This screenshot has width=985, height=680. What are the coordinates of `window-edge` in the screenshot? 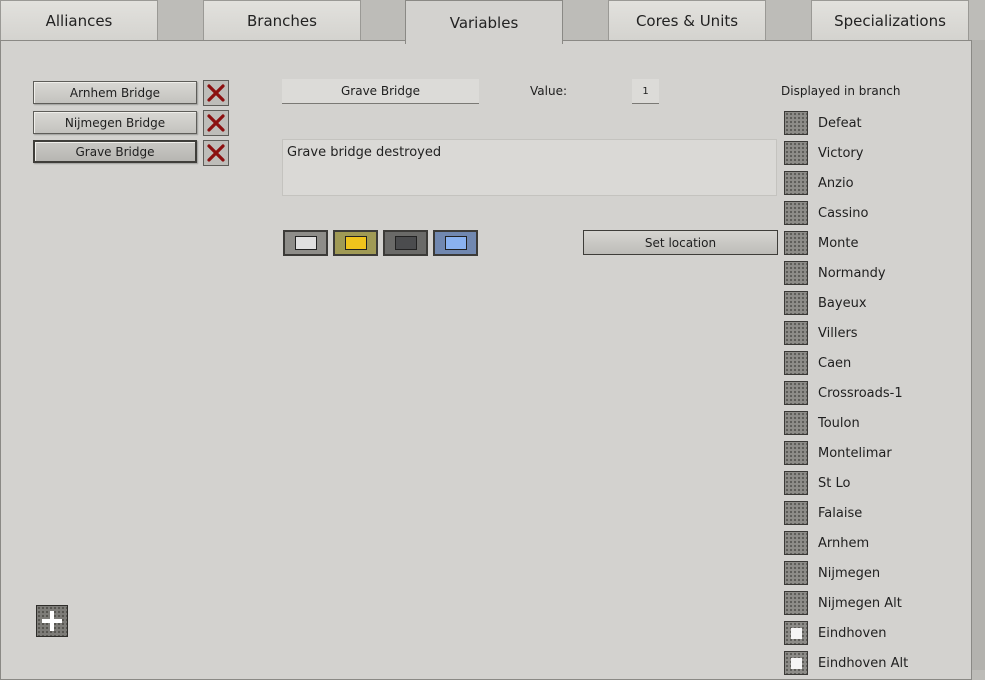 It's located at (978, 355).